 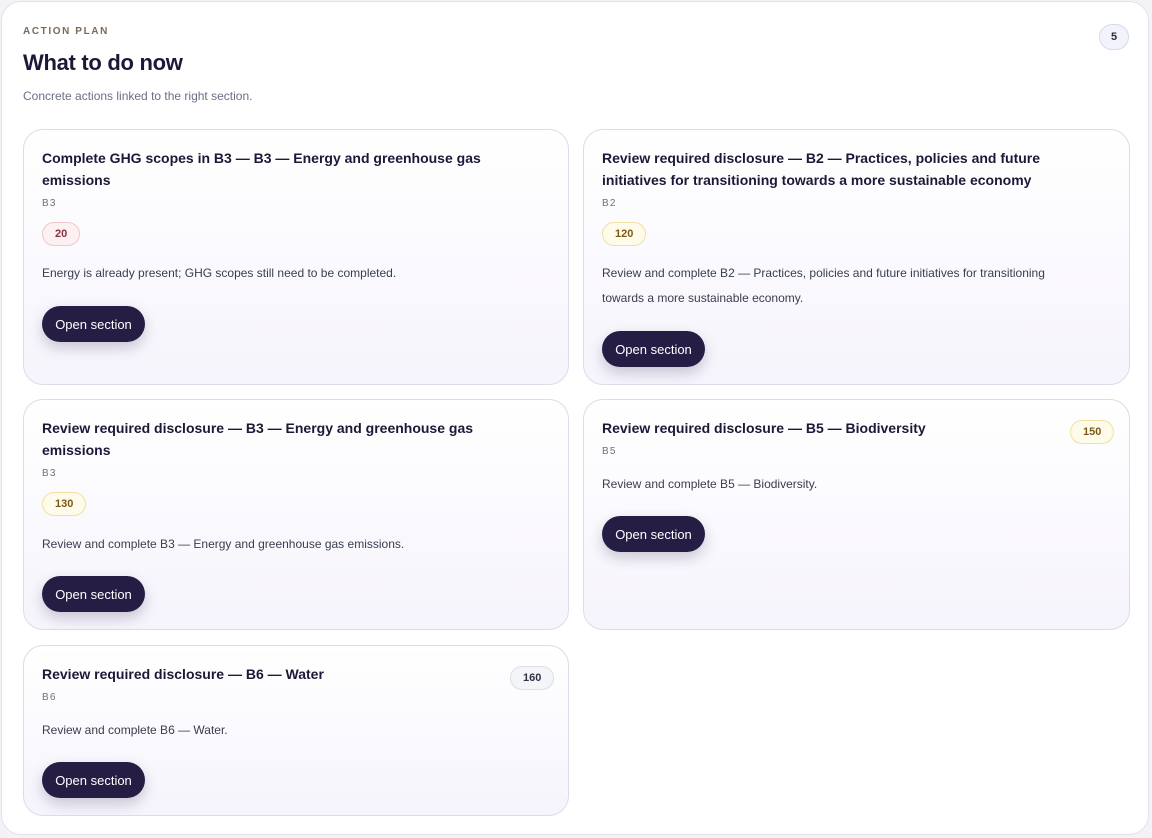 What do you see at coordinates (532, 678) in the screenshot?
I see `priority-badge: 160` at bounding box center [532, 678].